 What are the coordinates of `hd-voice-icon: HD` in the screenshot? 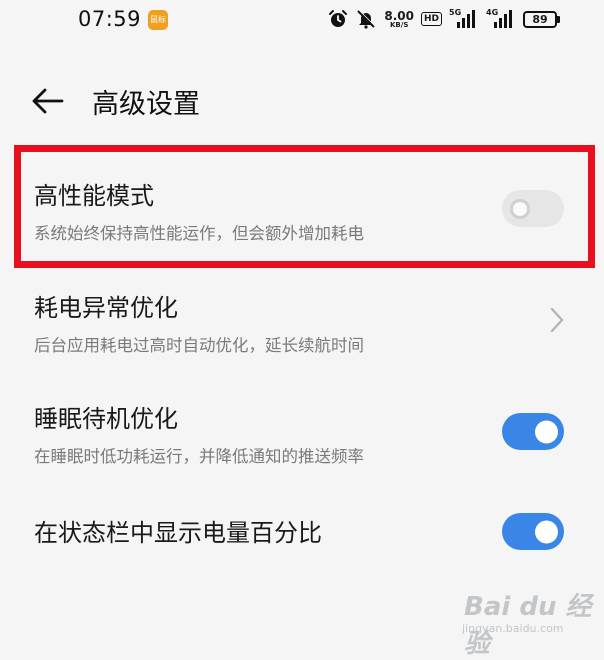 It's located at (431, 19).